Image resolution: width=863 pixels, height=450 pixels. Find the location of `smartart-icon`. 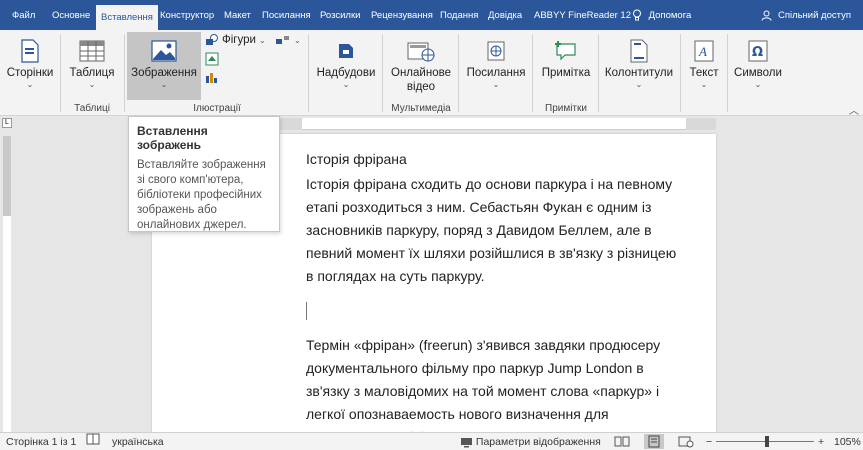

smartart-icon is located at coordinates (282, 40).